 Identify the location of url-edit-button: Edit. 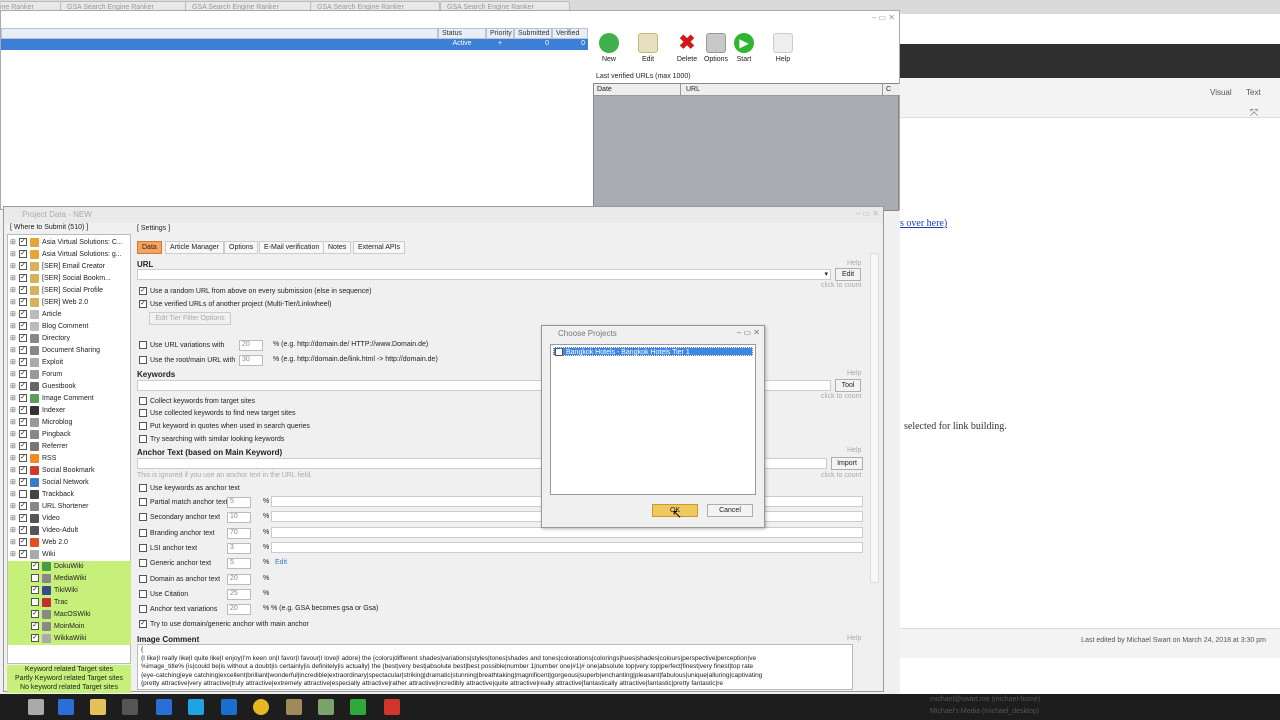
(848, 274).